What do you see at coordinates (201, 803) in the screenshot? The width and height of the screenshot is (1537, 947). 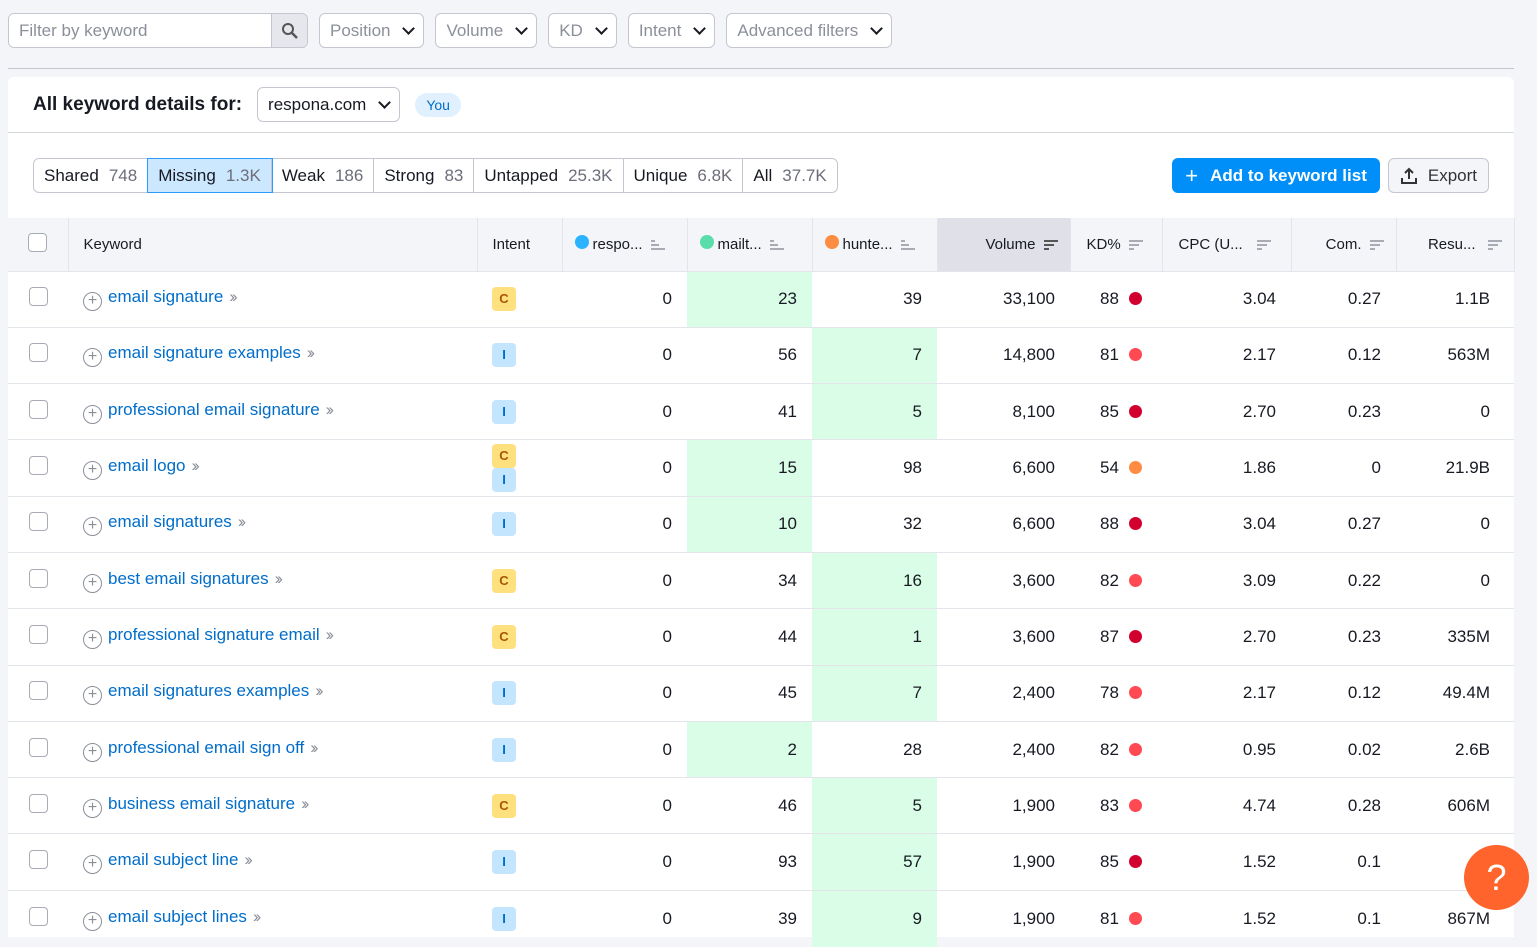 I see `keyword-link: business email signature` at bounding box center [201, 803].